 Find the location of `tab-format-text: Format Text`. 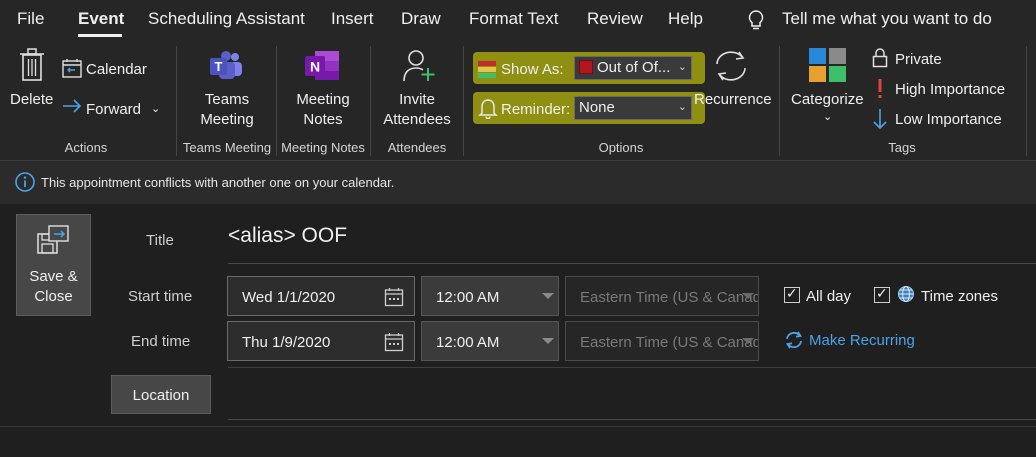

tab-format-text: Format Text is located at coordinates (513, 19).